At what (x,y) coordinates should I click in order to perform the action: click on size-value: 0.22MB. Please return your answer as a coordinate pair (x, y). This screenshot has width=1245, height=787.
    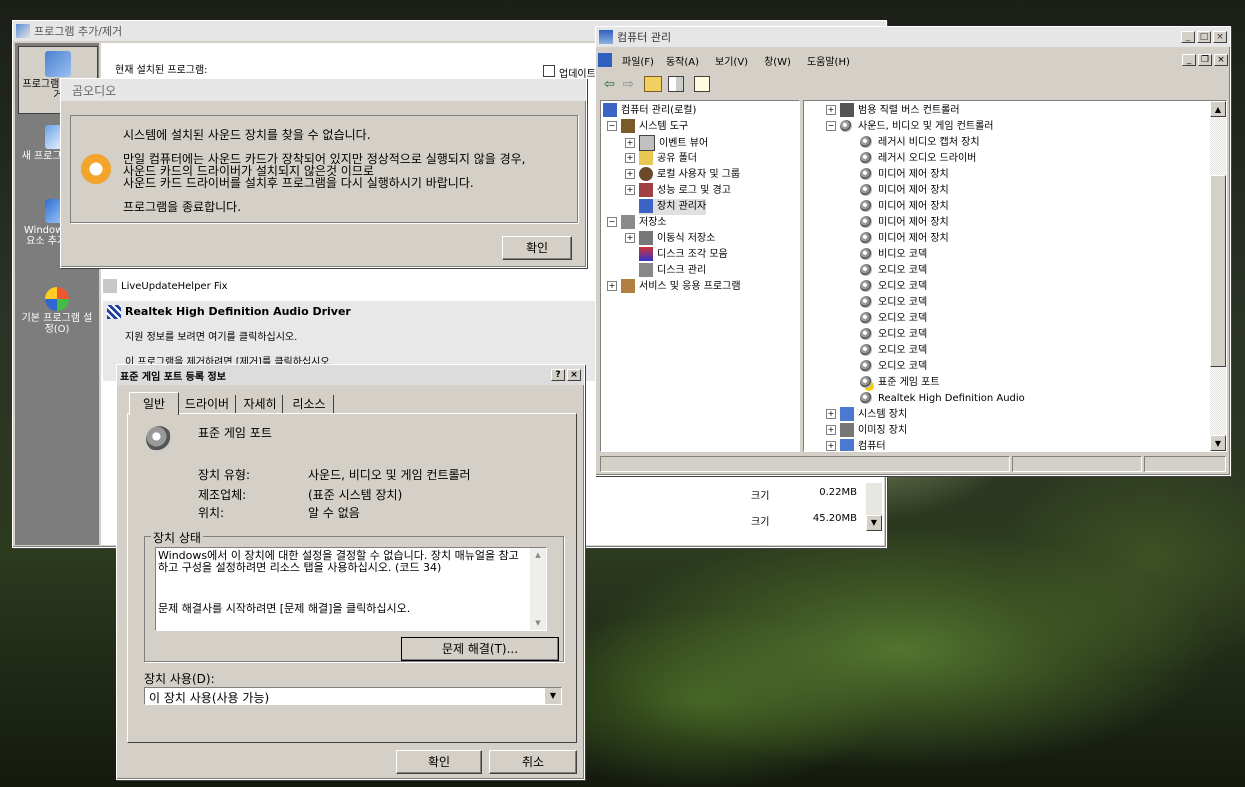
    Looking at the image, I should click on (838, 492).